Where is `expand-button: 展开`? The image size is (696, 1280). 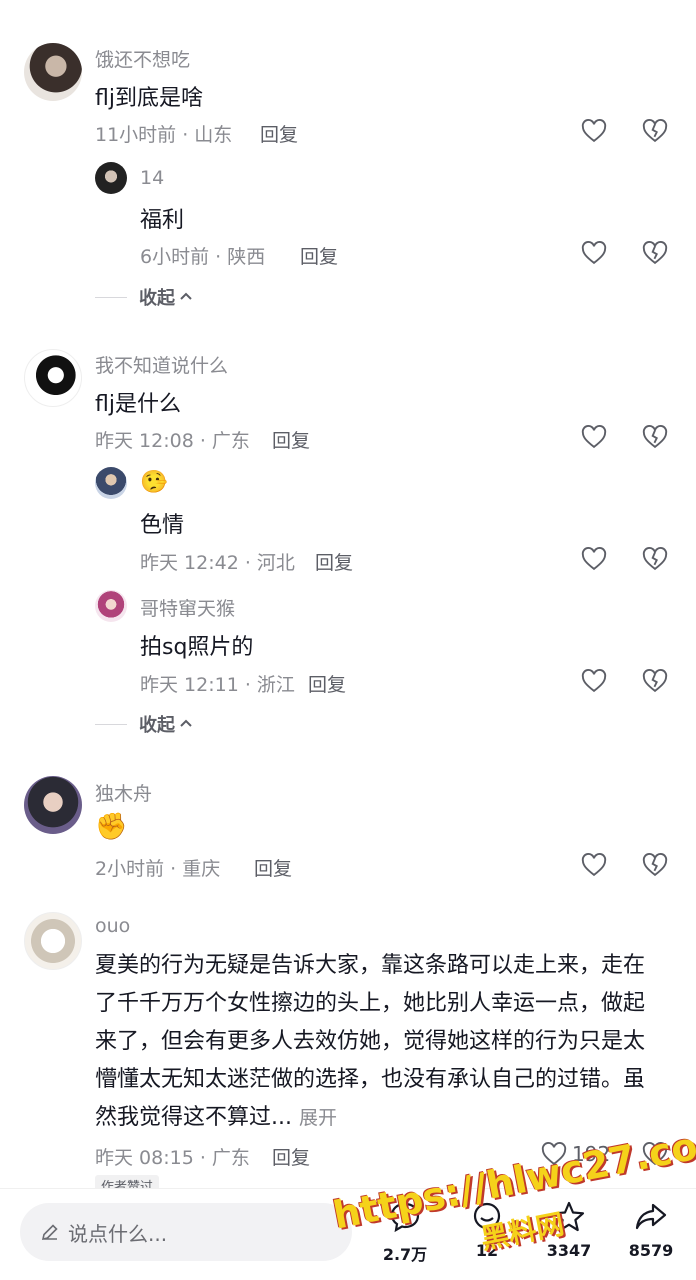 expand-button: 展开 is located at coordinates (318, 1118).